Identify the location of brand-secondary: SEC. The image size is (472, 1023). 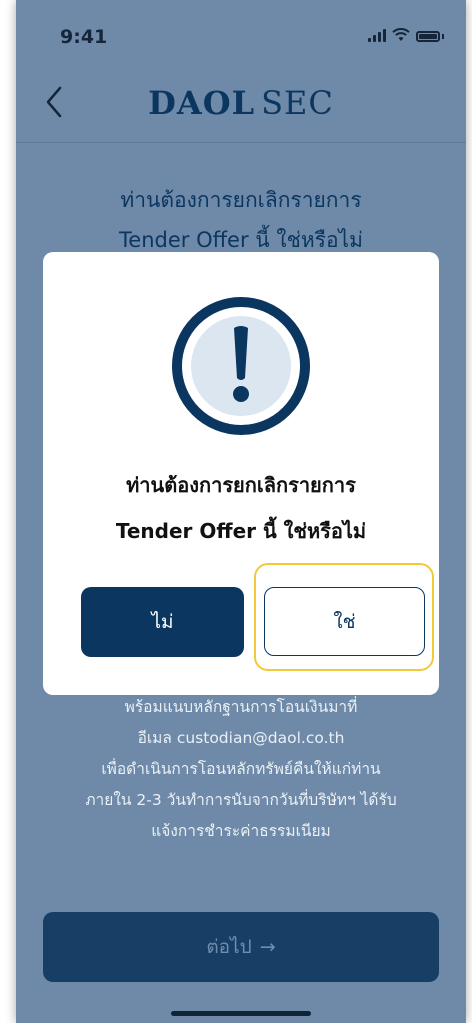
(297, 103).